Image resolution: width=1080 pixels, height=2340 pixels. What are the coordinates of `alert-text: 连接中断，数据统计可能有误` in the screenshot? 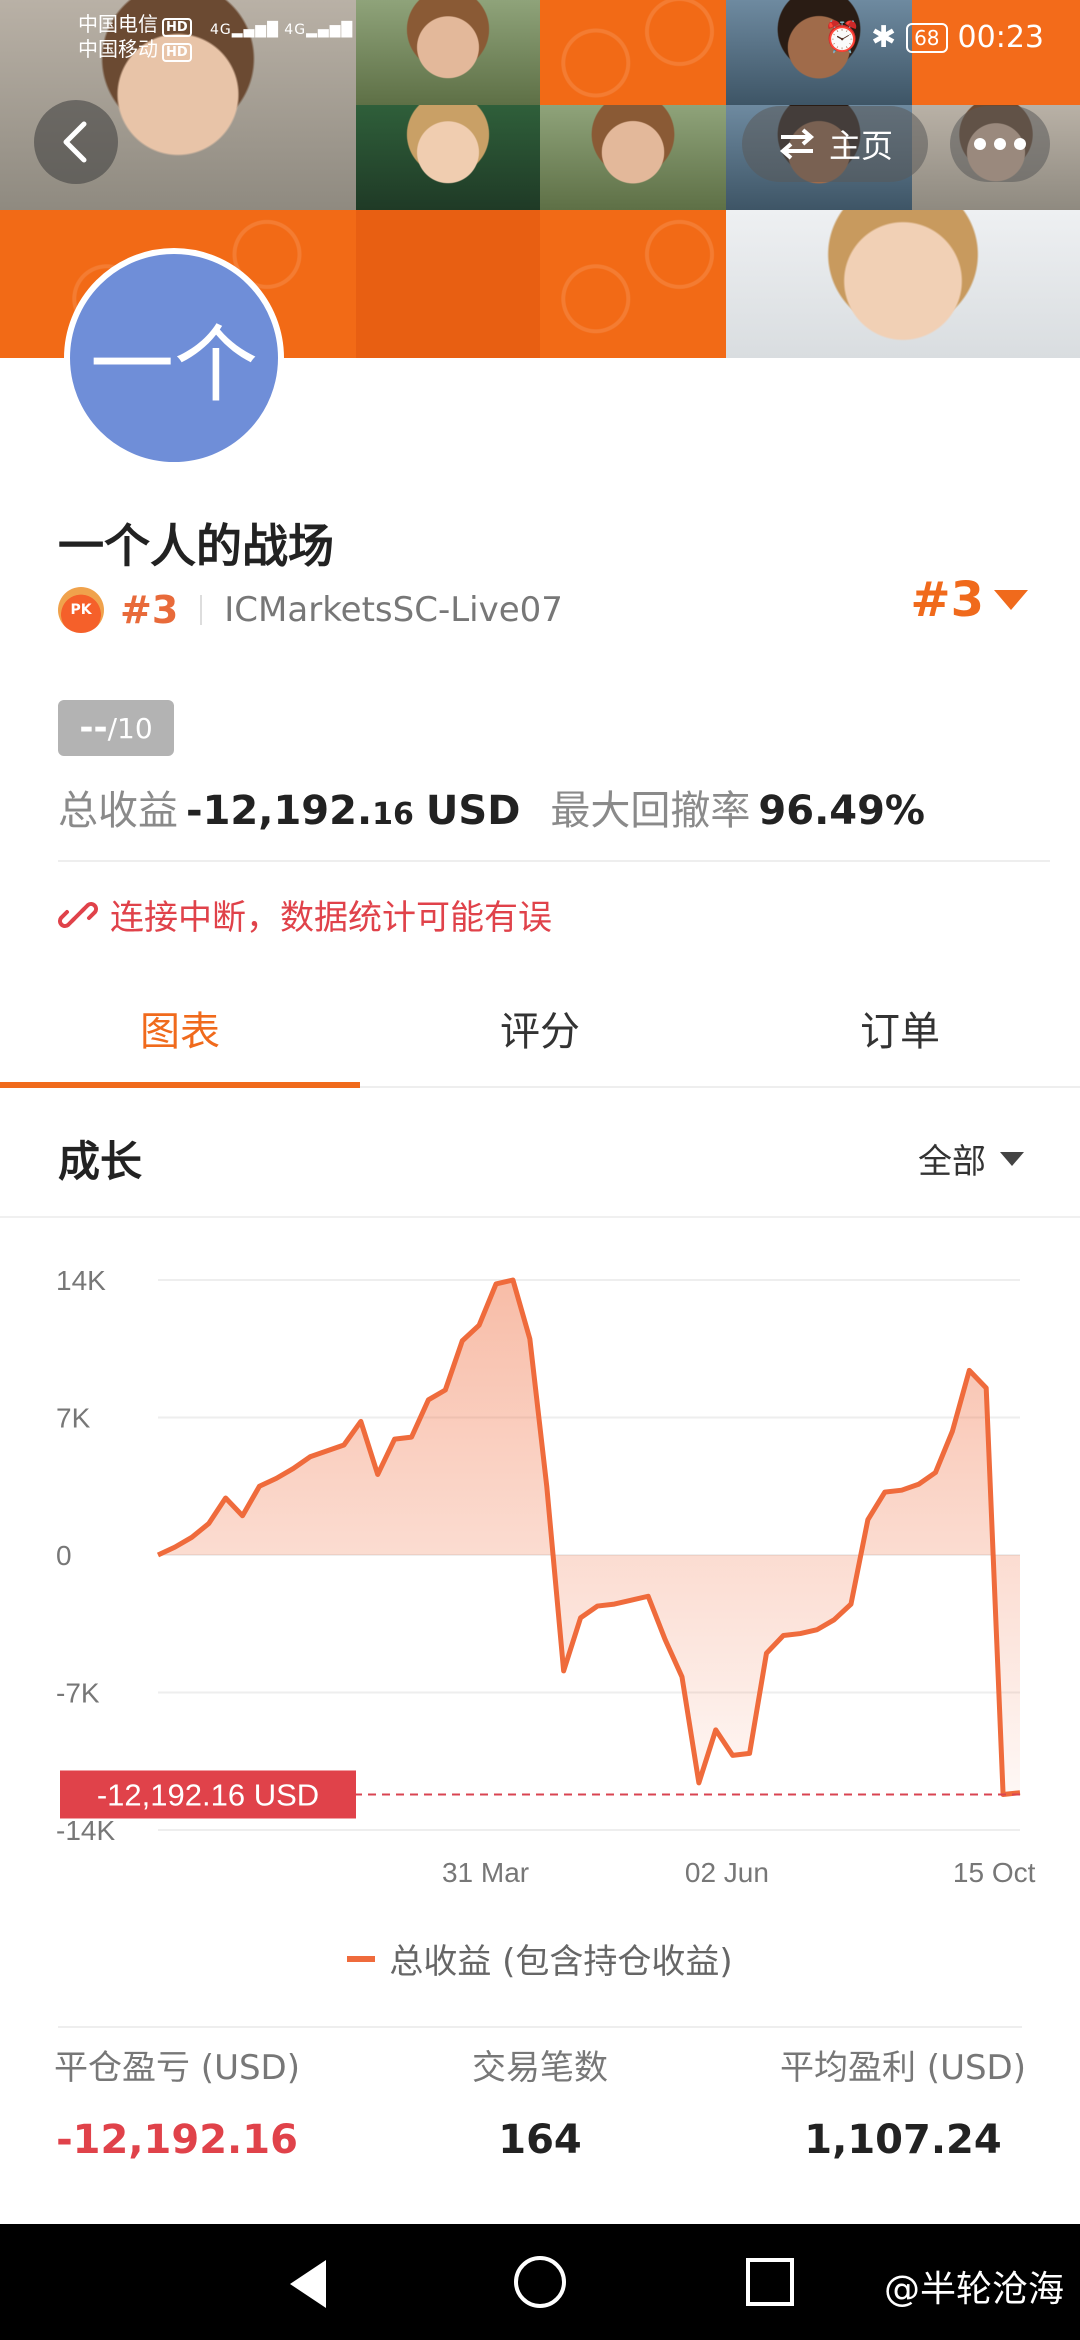 It's located at (331, 918).